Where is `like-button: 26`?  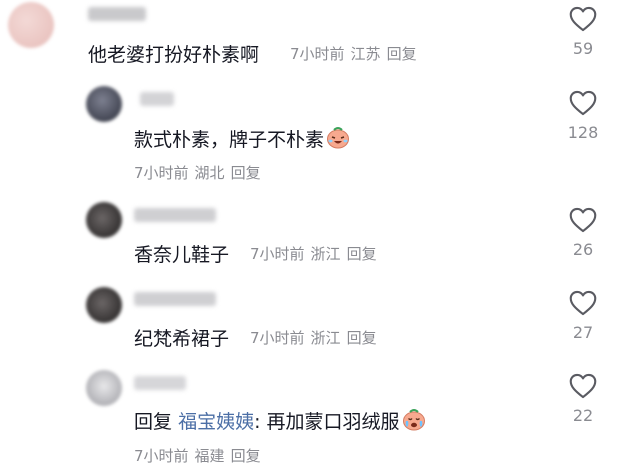 like-button: 26 is located at coordinates (583, 233).